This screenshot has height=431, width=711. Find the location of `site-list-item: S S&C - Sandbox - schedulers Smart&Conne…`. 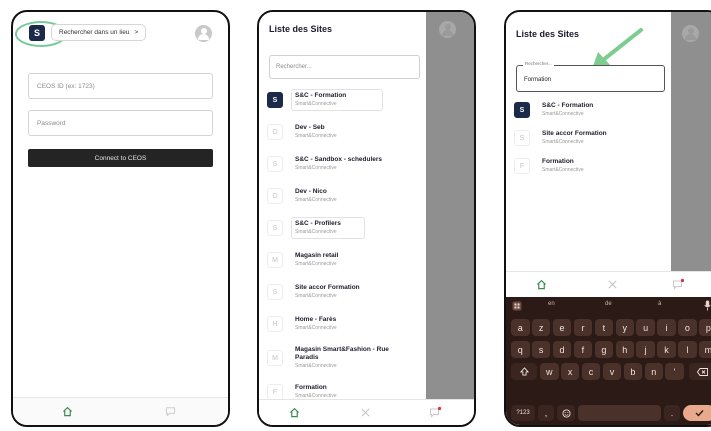

site-list-item: S S&C - Sandbox - schedulers Smart&Conne… is located at coordinates (346, 166).